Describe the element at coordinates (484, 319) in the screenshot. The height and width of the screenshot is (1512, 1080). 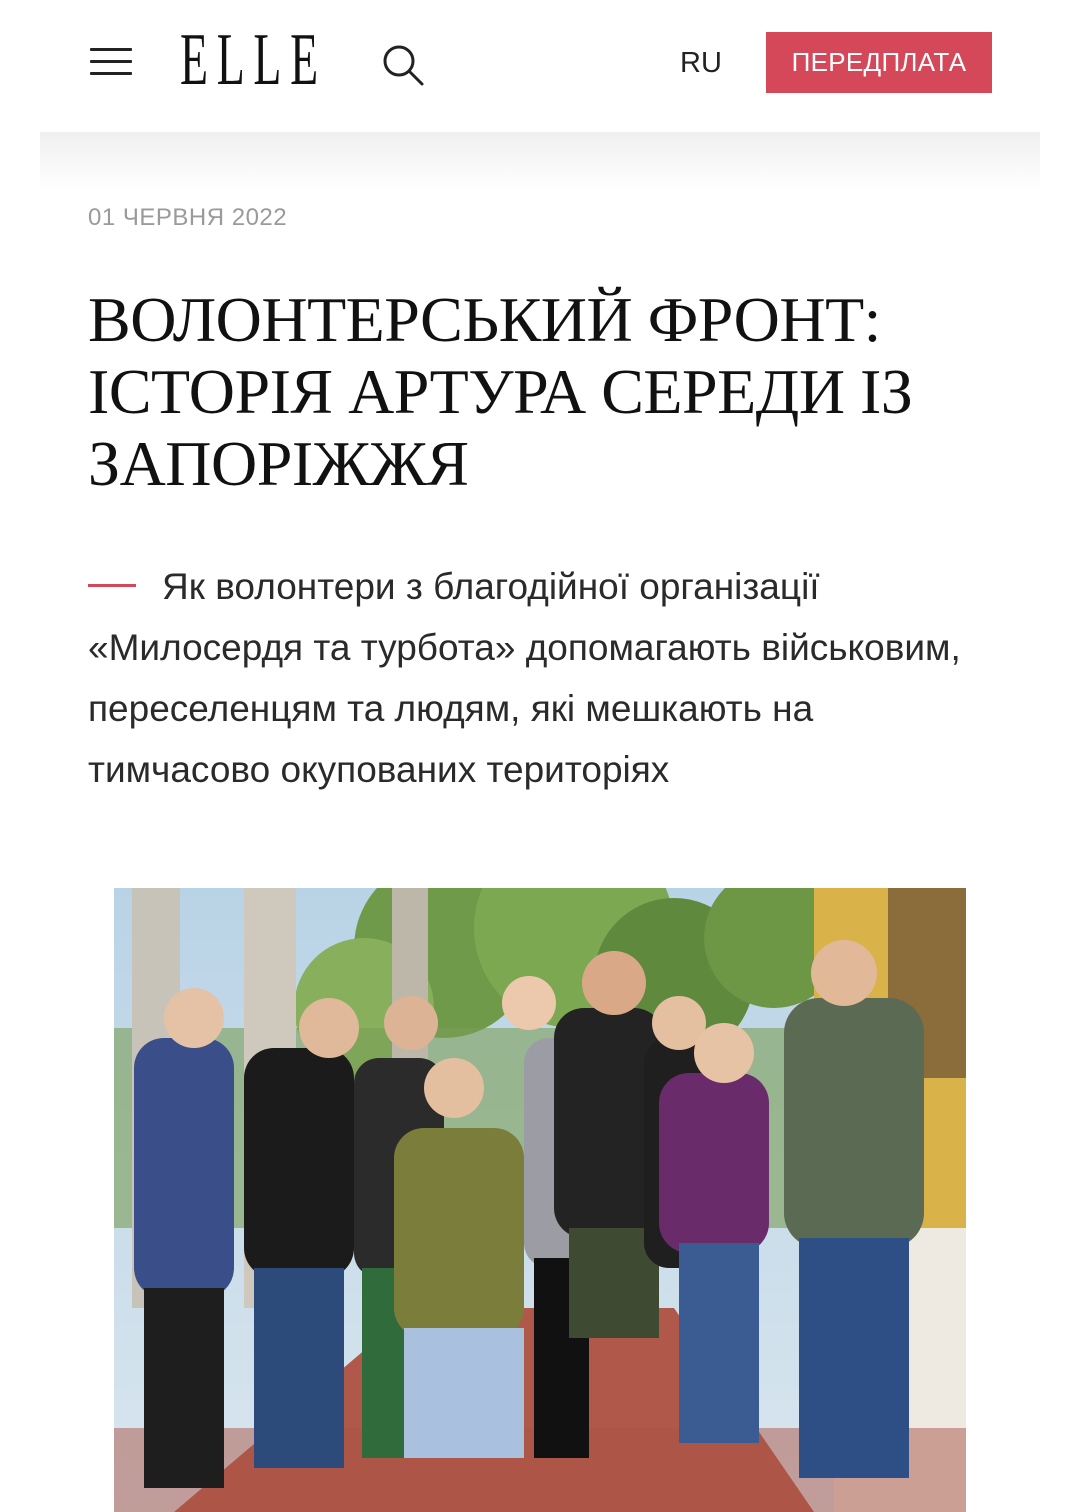
I see `title-line: ВОЛОНТЕРСЬКИЙ ФРОНТ:` at that location.